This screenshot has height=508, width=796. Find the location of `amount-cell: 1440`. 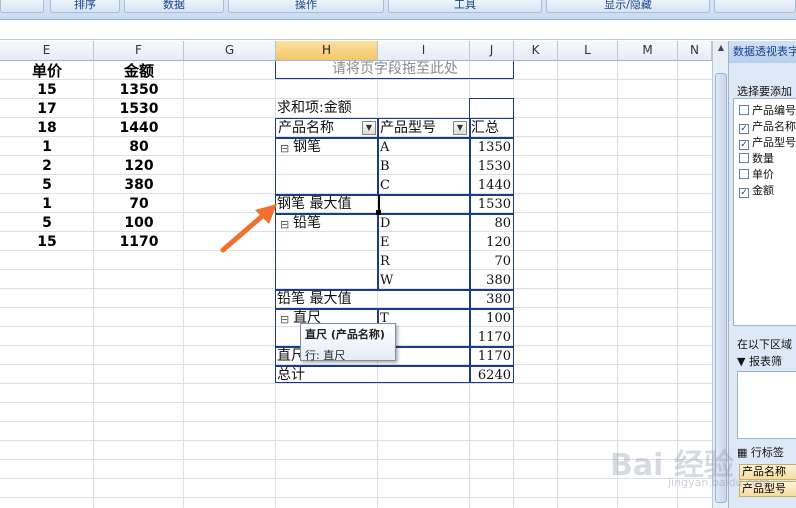

amount-cell: 1440 is located at coordinates (139, 128).